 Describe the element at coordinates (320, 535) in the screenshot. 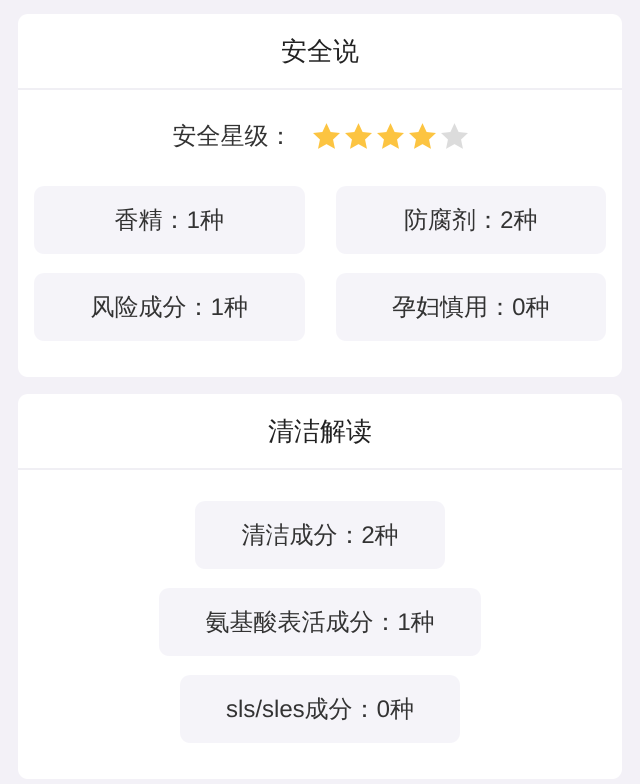

I see `stat-tile: 清洁成分：2种` at that location.